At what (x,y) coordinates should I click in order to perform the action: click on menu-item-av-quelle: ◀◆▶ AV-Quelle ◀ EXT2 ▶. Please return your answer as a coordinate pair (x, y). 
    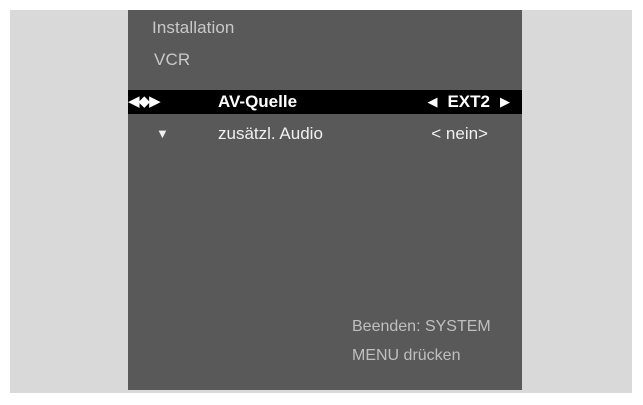
    Looking at the image, I should click on (325, 102).